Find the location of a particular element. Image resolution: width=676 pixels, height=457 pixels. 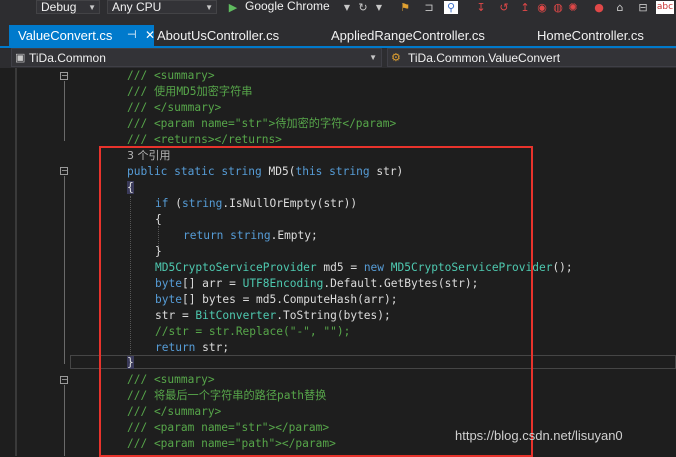

code-line: /// 使用MD5加密字符串 is located at coordinates (190, 91).